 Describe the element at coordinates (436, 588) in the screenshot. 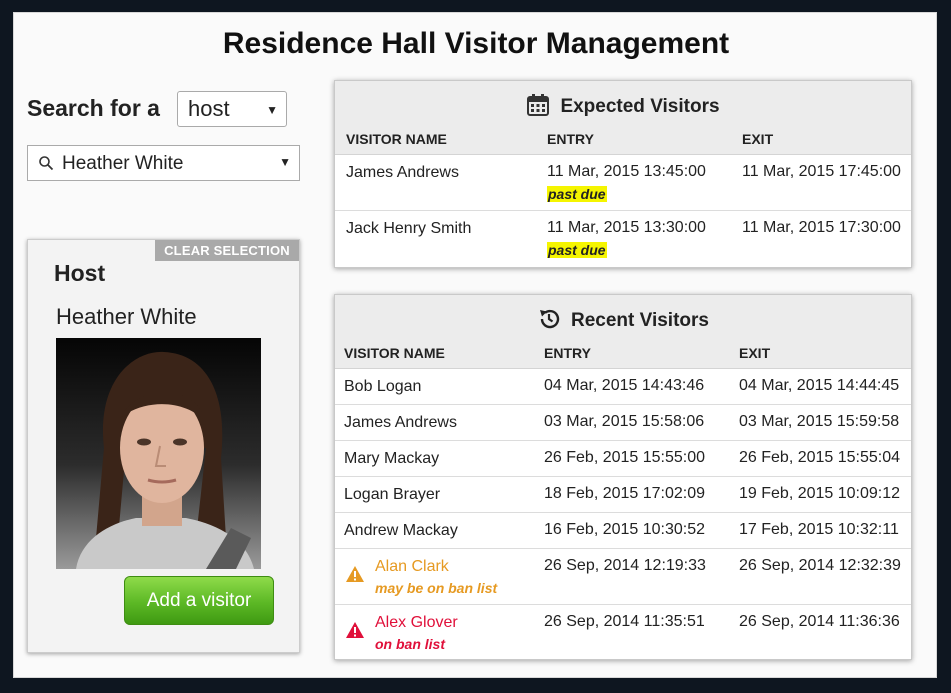

I see `ban-warning-note: may be on ban list` at that location.